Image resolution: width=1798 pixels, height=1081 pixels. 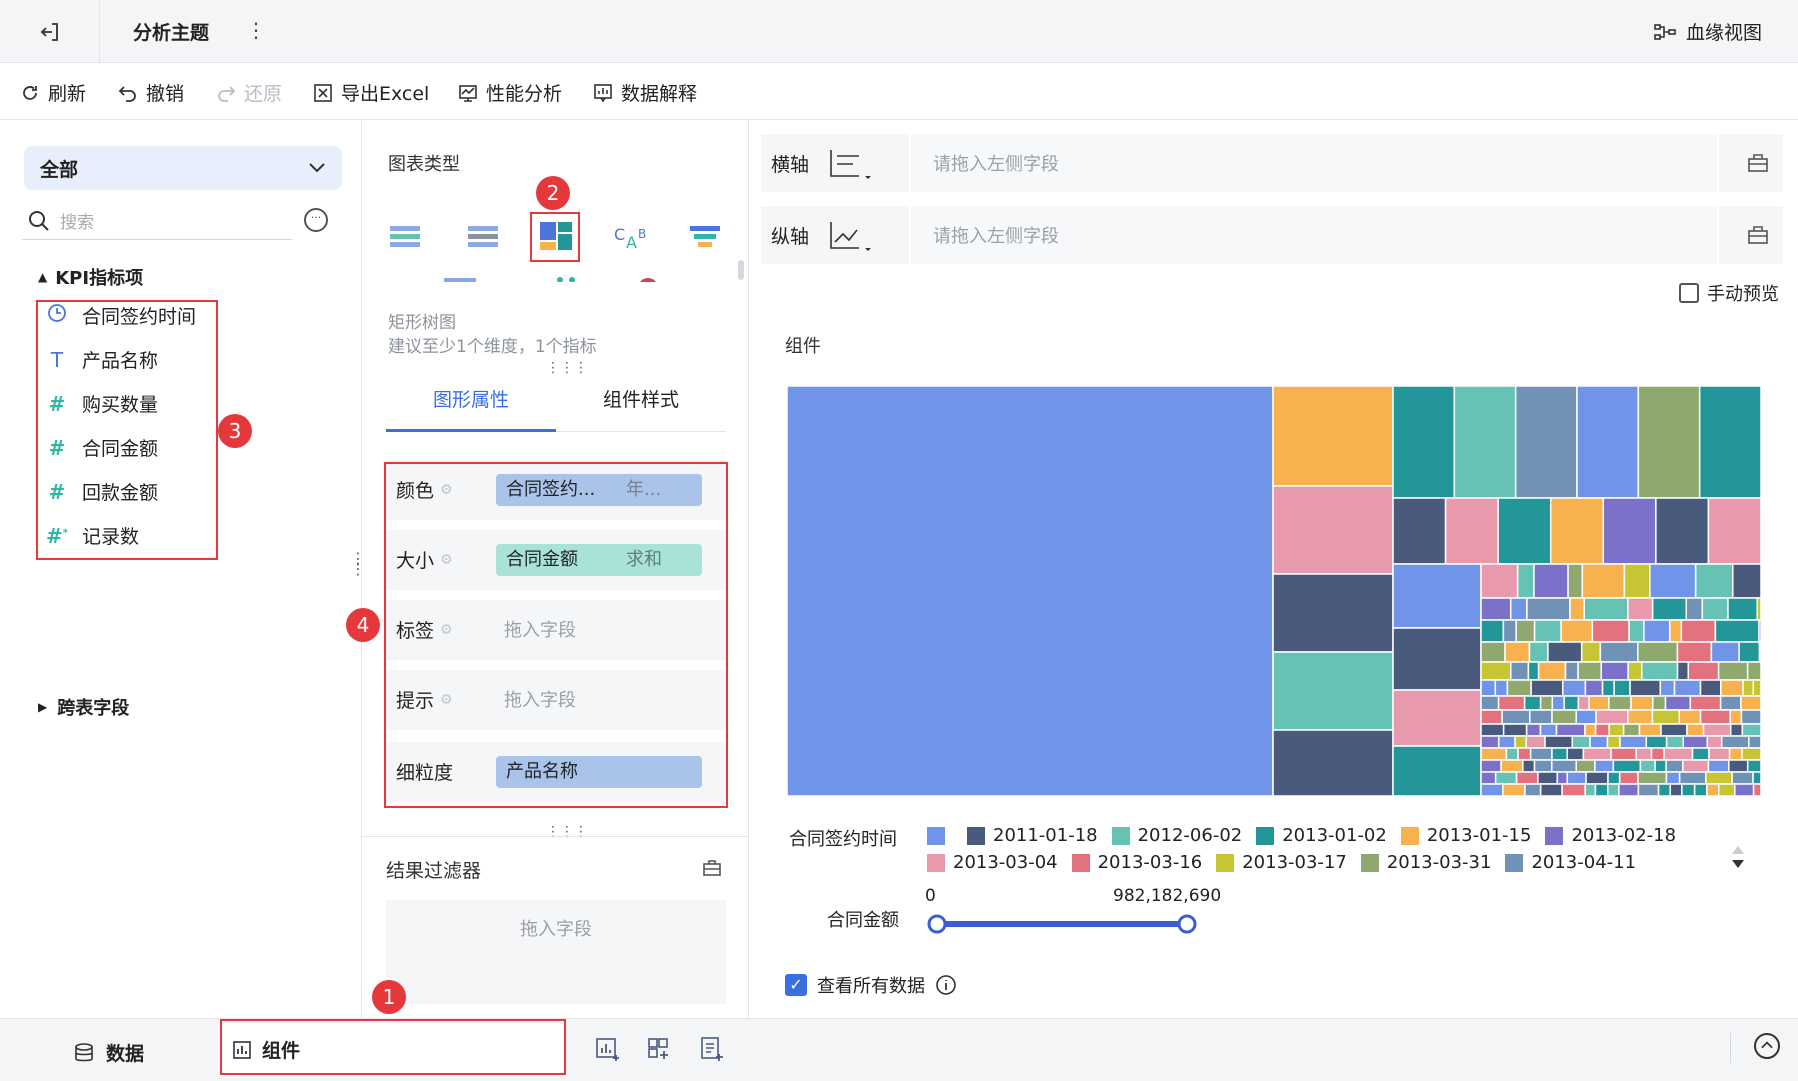 I want to click on detail-table-icon, so click(x=484, y=236).